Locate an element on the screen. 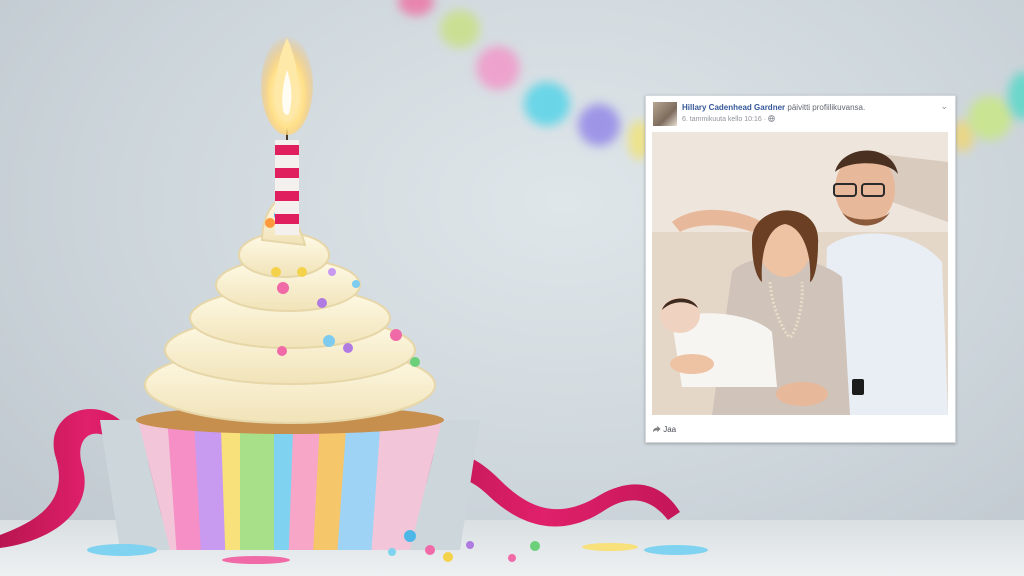 This screenshot has height=576, width=1024. post-timestamp: 6. tammikuuta kello 10:16 · is located at coordinates (728, 119).